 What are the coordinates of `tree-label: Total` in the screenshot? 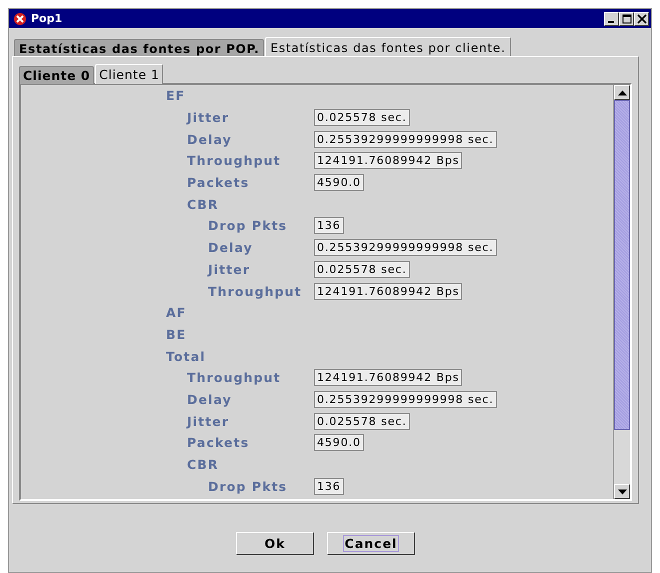 It's located at (167, 356).